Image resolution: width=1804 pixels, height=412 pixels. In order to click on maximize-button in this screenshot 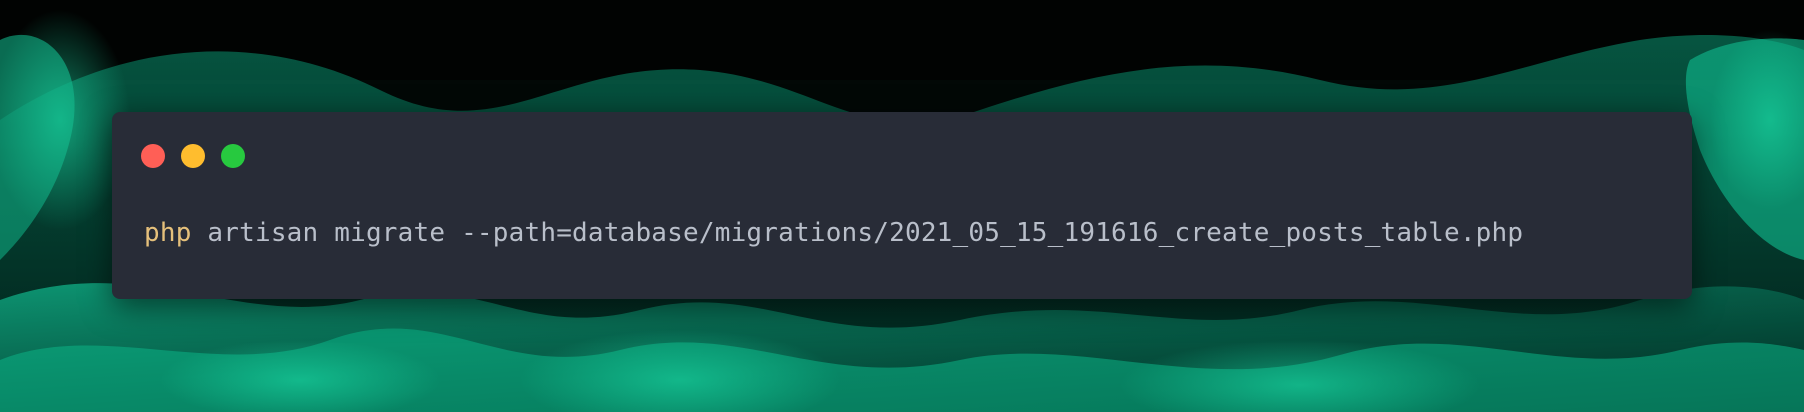, I will do `click(233, 156)`.